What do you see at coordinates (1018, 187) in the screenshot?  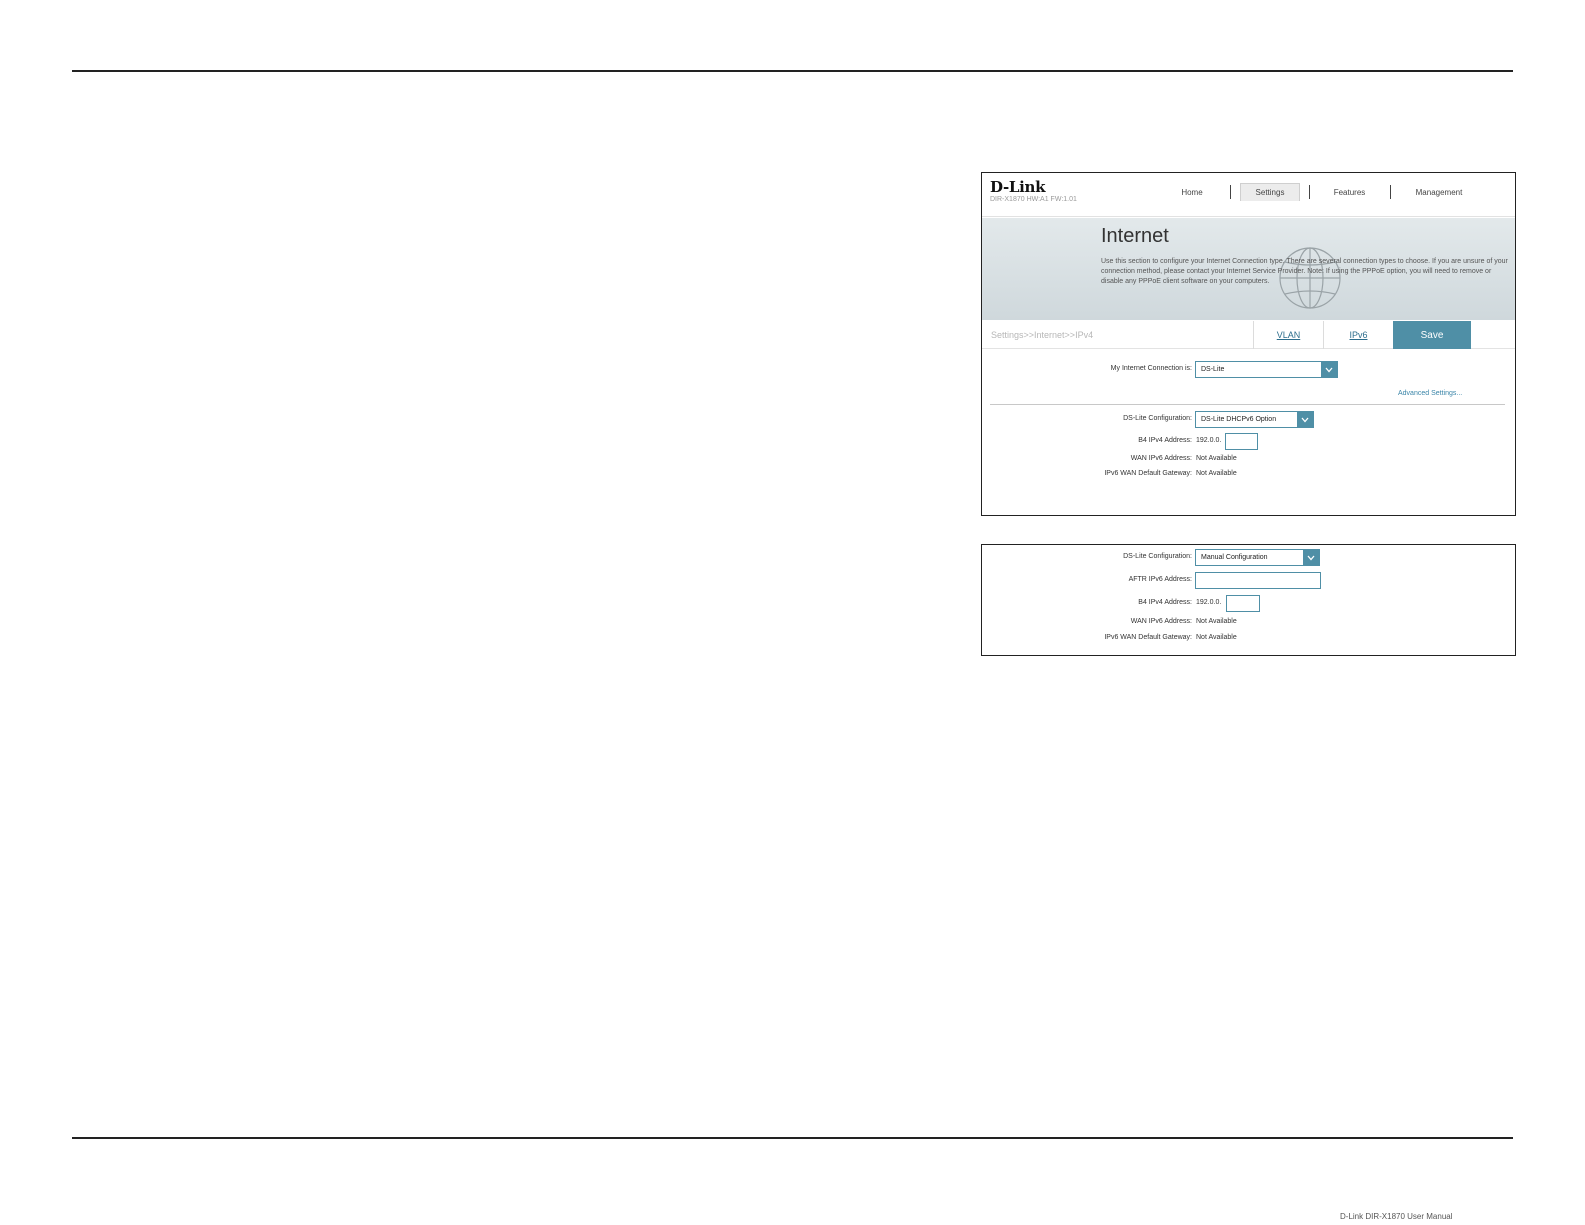 I see `dlink-logo: D-Link` at bounding box center [1018, 187].